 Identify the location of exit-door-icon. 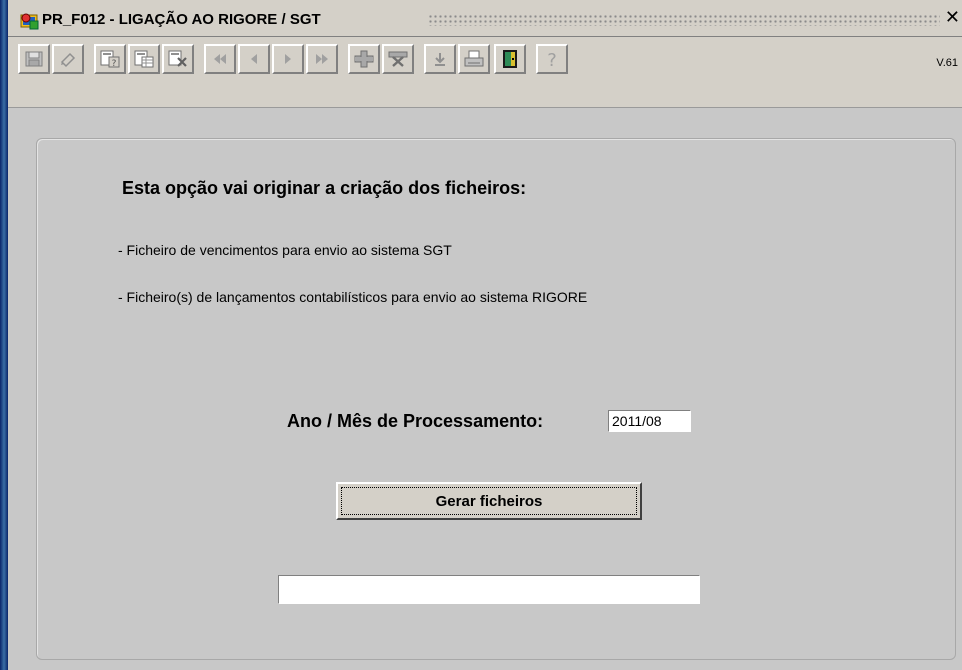
(510, 59).